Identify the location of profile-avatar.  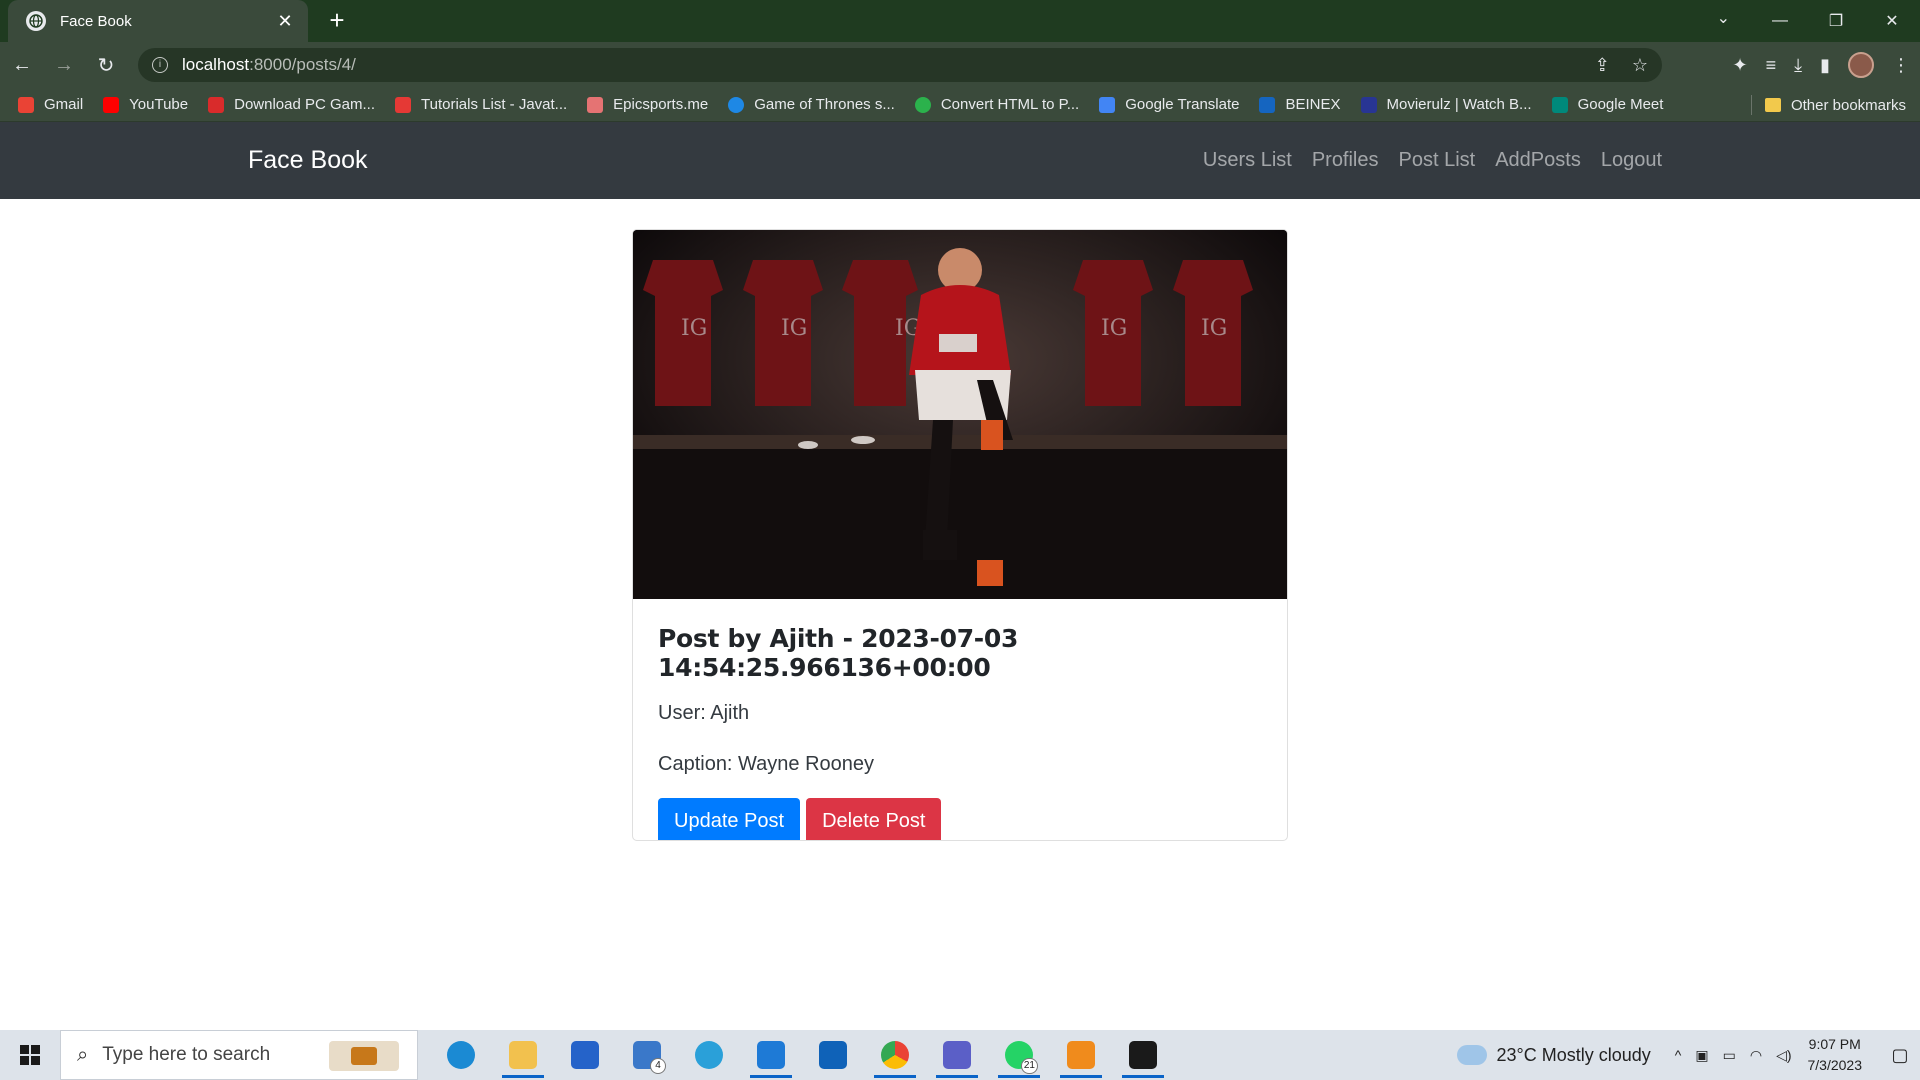
(1861, 65).